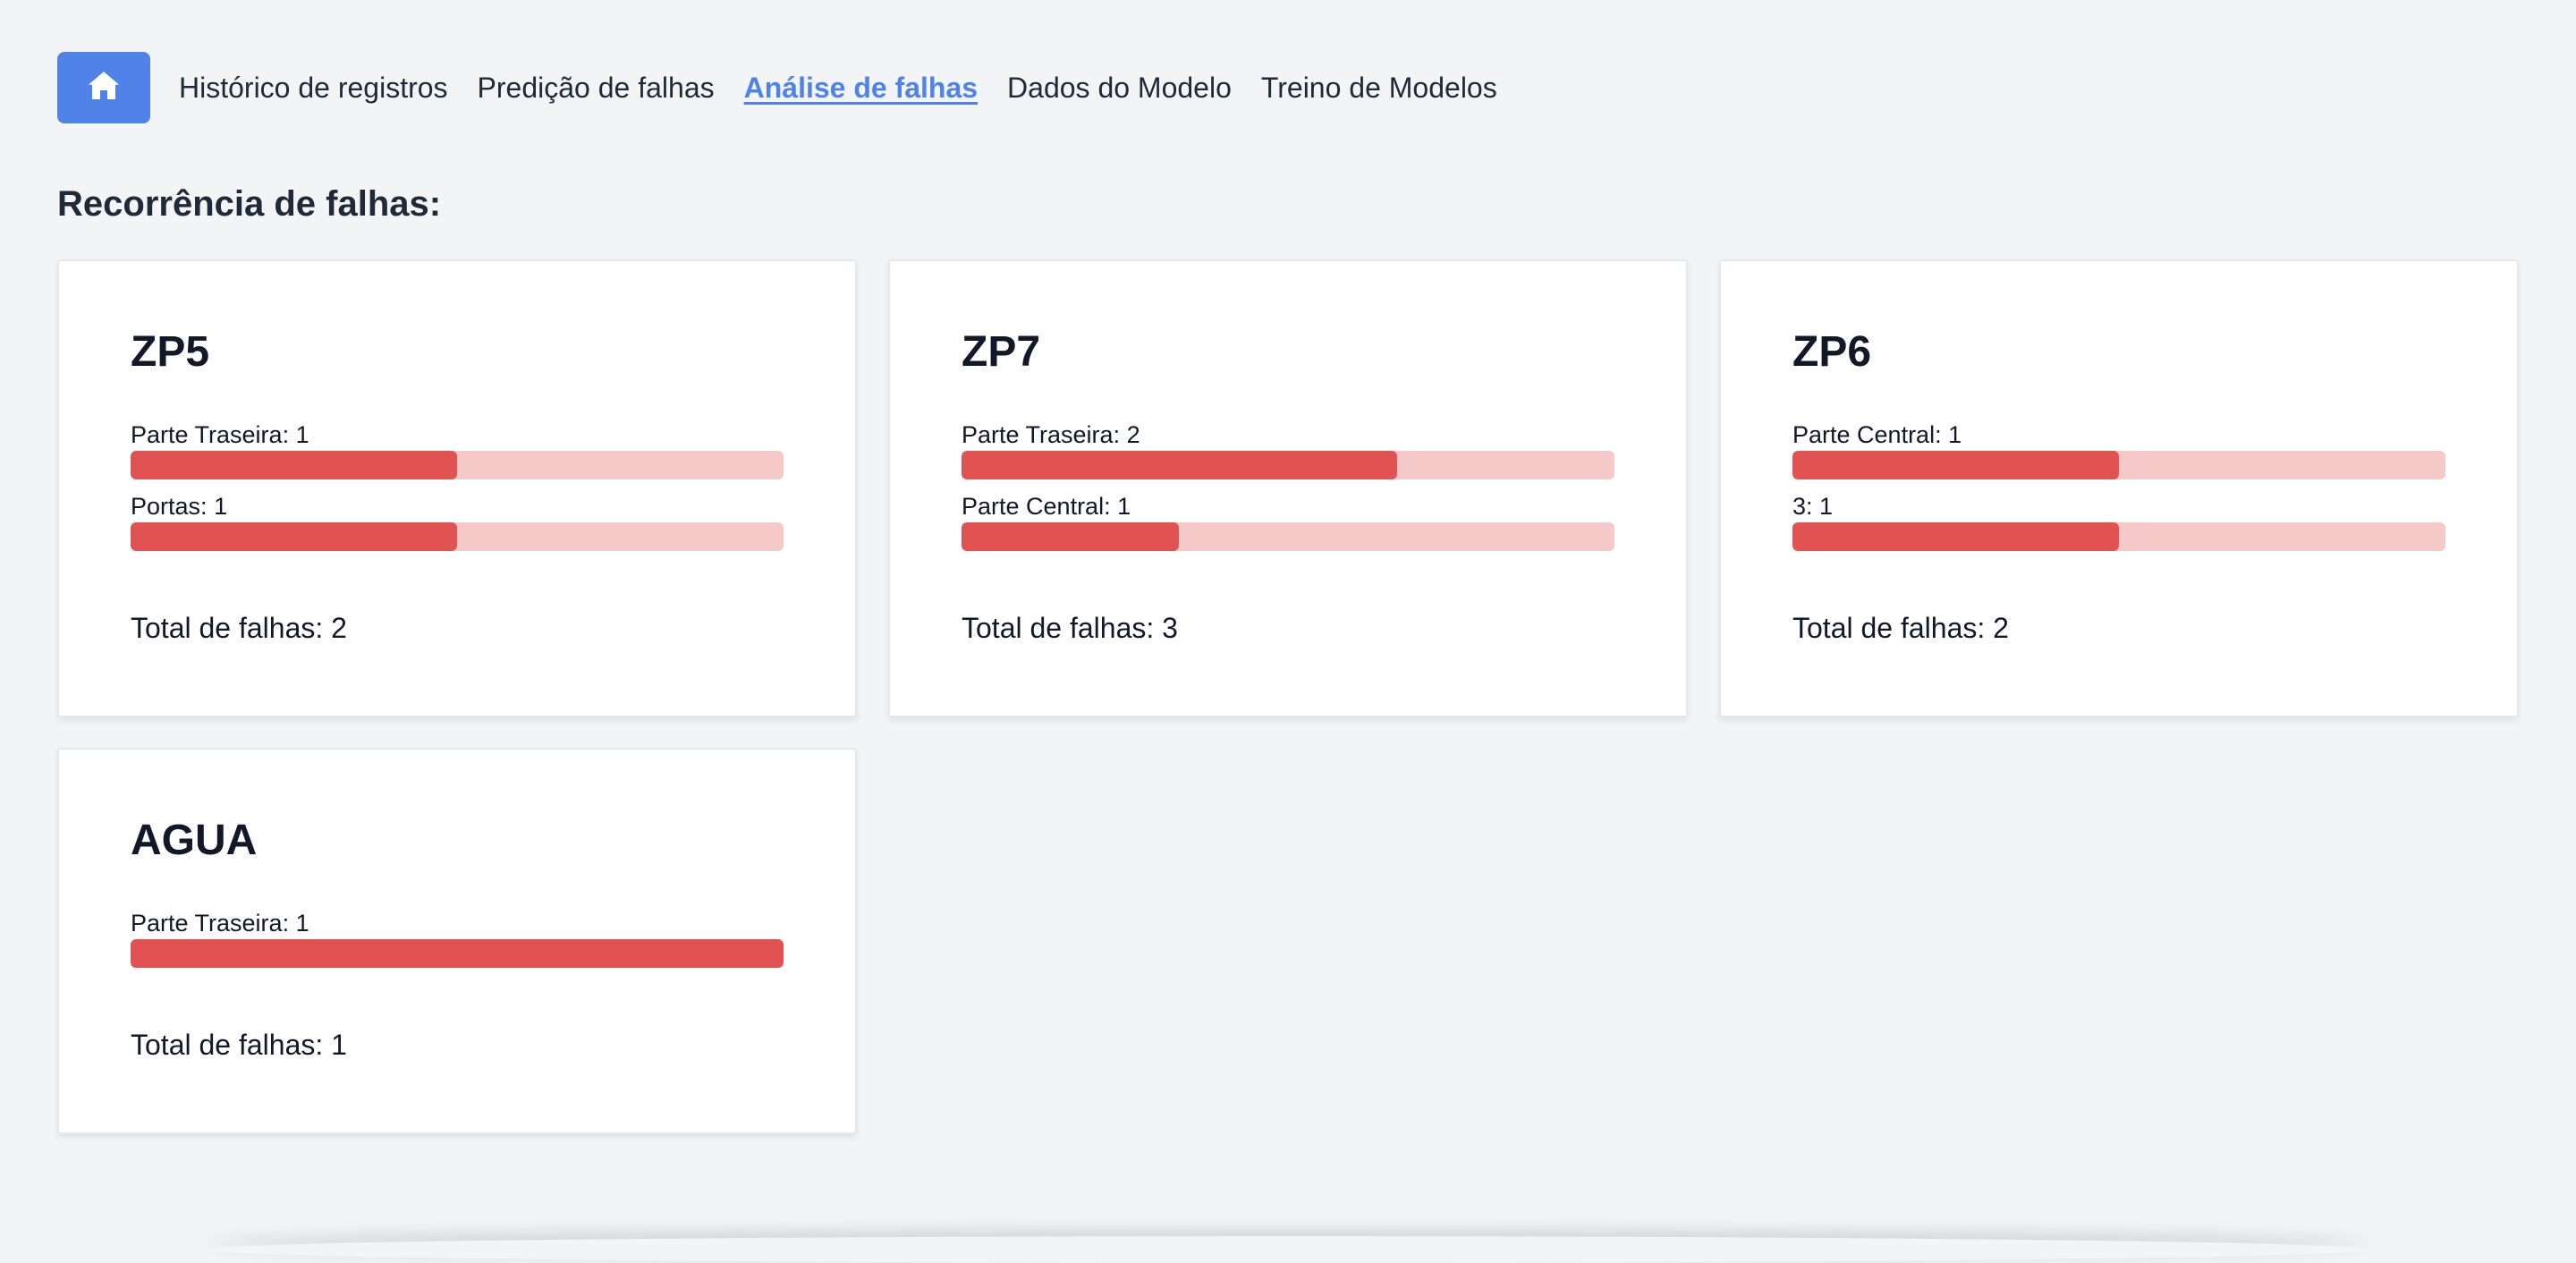  What do you see at coordinates (166, 506) in the screenshot?
I see `fault-name: Portas` at bounding box center [166, 506].